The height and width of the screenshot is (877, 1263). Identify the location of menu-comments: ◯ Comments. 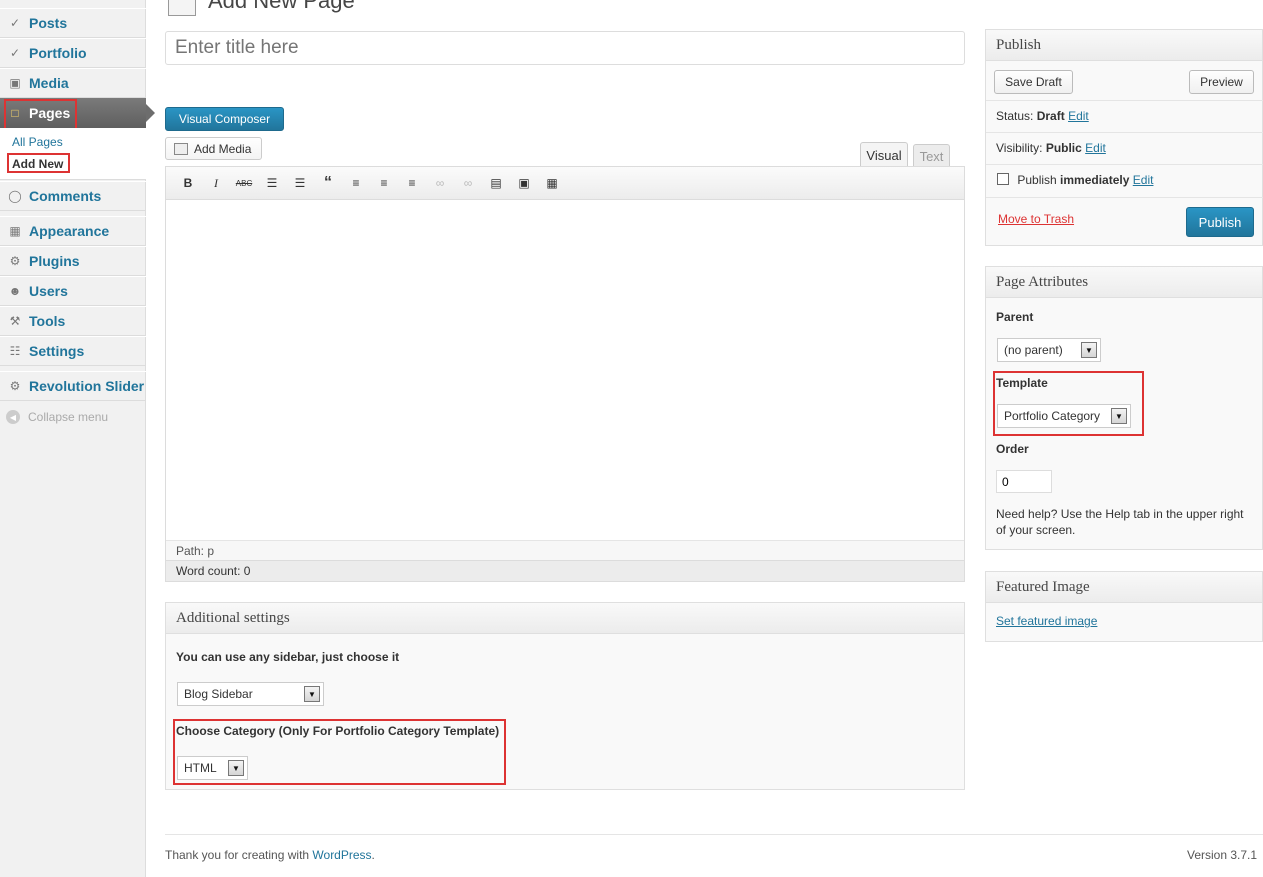
(73, 196).